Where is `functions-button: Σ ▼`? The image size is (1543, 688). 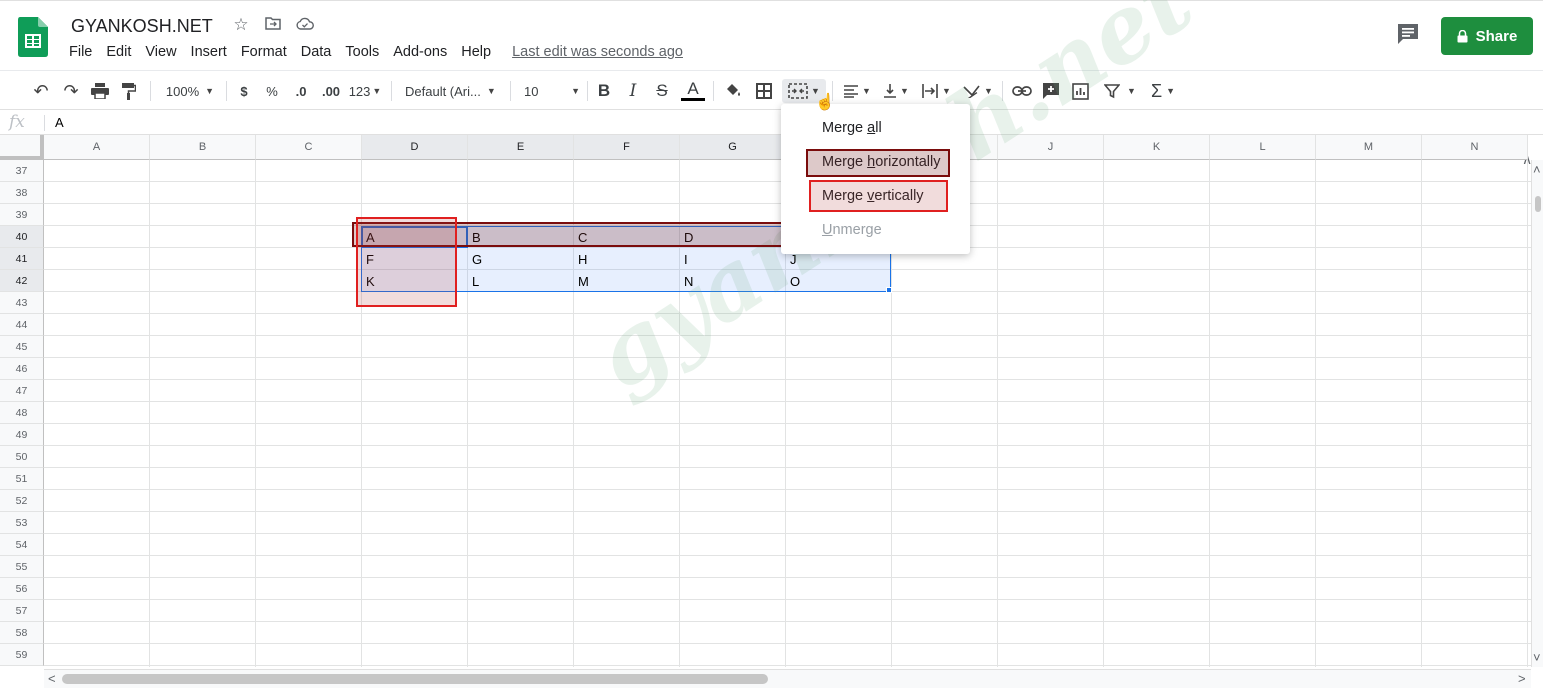 functions-button: Σ ▼ is located at coordinates (1163, 91).